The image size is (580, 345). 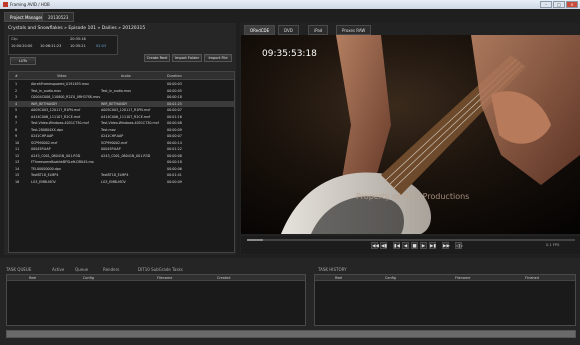 What do you see at coordinates (101, 46) in the screenshot?
I see `clip-value-3: 02:03` at bounding box center [101, 46].